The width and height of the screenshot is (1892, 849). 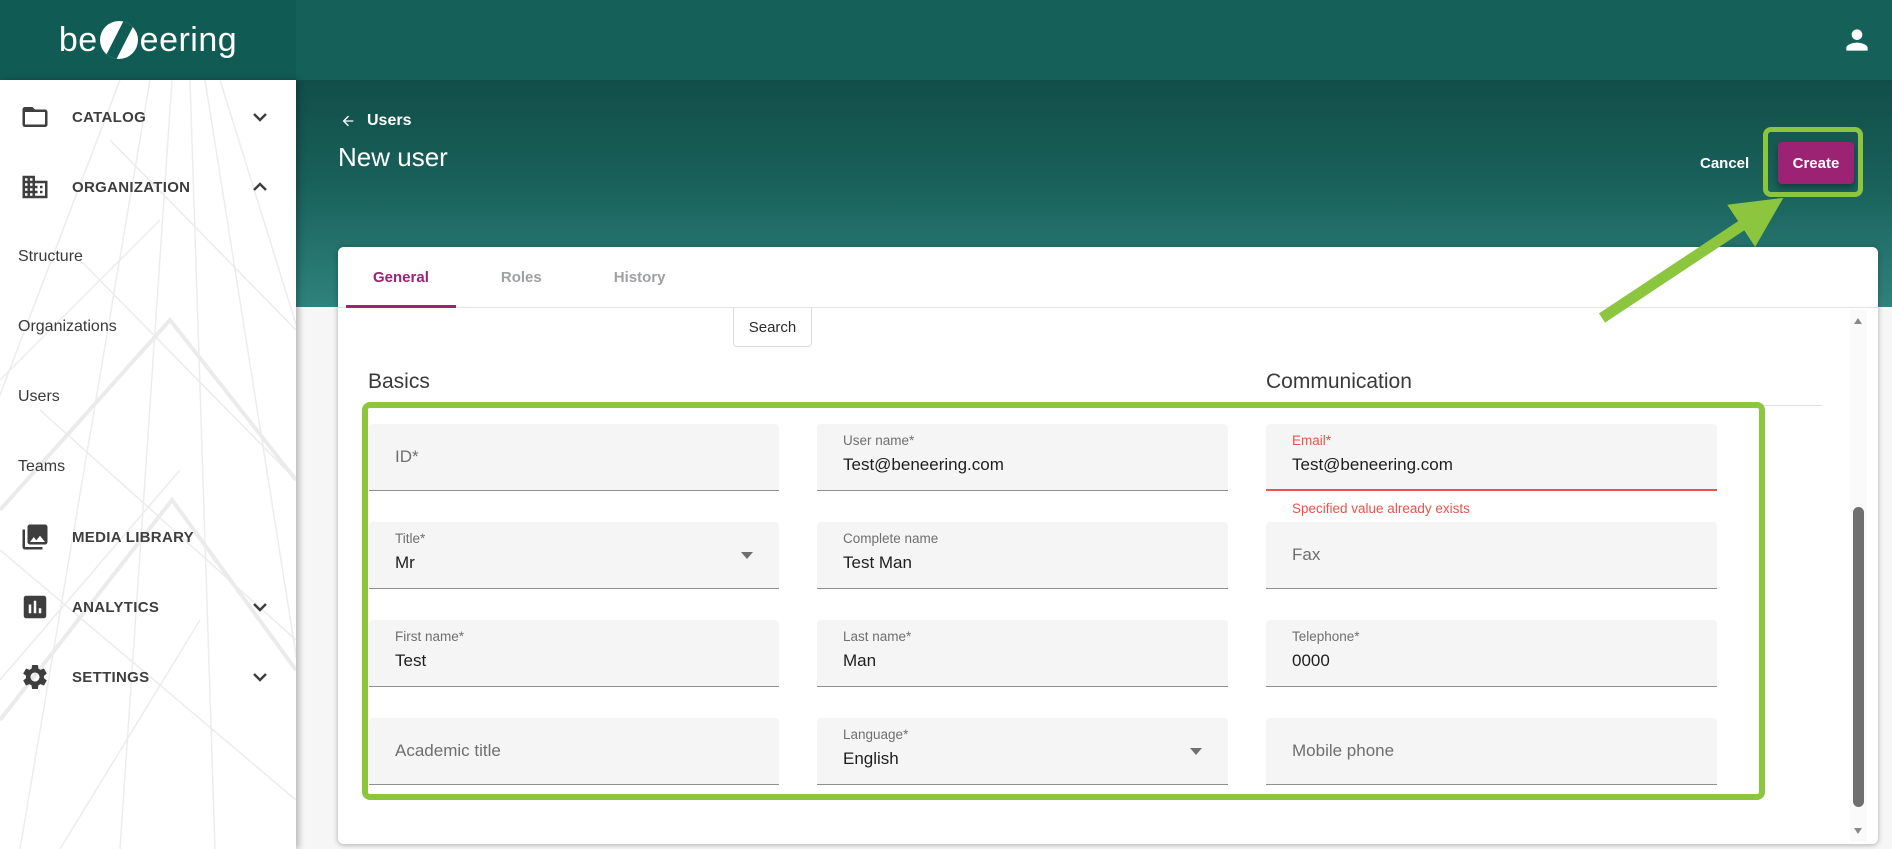 What do you see at coordinates (389, 120) in the screenshot?
I see `back-link-label: Users` at bounding box center [389, 120].